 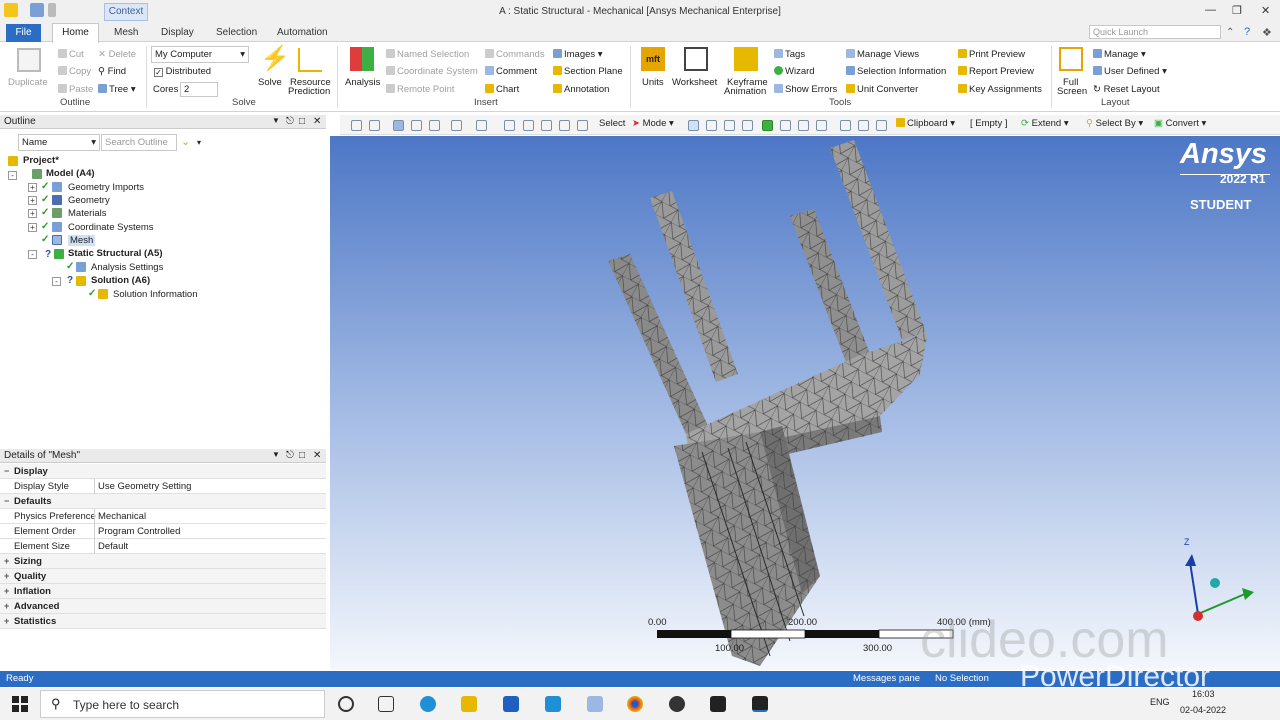 What do you see at coordinates (163, 561) in the screenshot?
I see `details-section-row: + Sizing` at bounding box center [163, 561].